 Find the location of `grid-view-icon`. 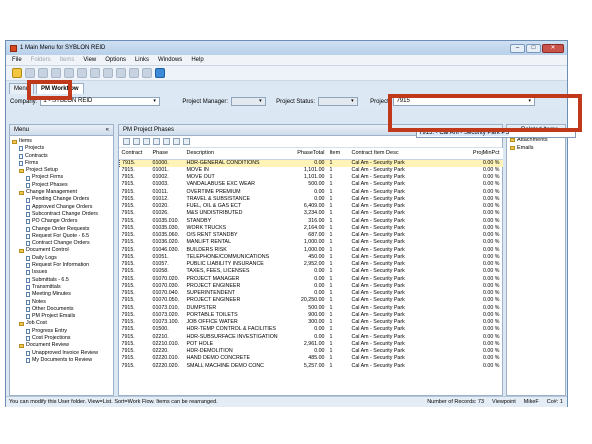

grid-view-icon is located at coordinates (186, 141).